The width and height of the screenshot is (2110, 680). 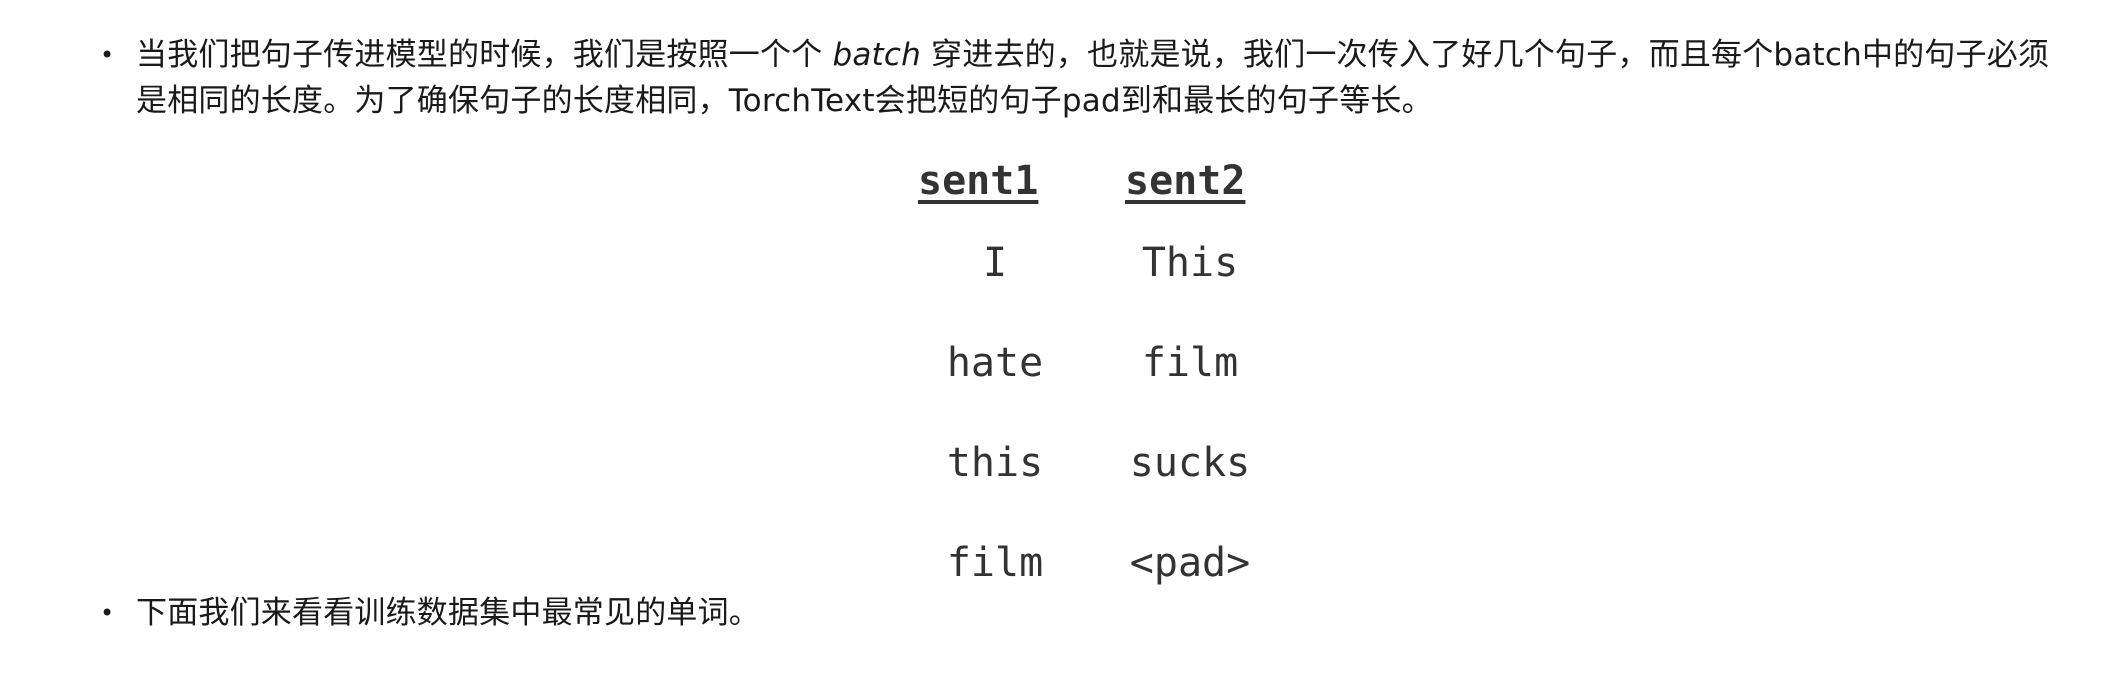 What do you see at coordinates (978, 181) in the screenshot?
I see `table-header-sent1: sent1` at bounding box center [978, 181].